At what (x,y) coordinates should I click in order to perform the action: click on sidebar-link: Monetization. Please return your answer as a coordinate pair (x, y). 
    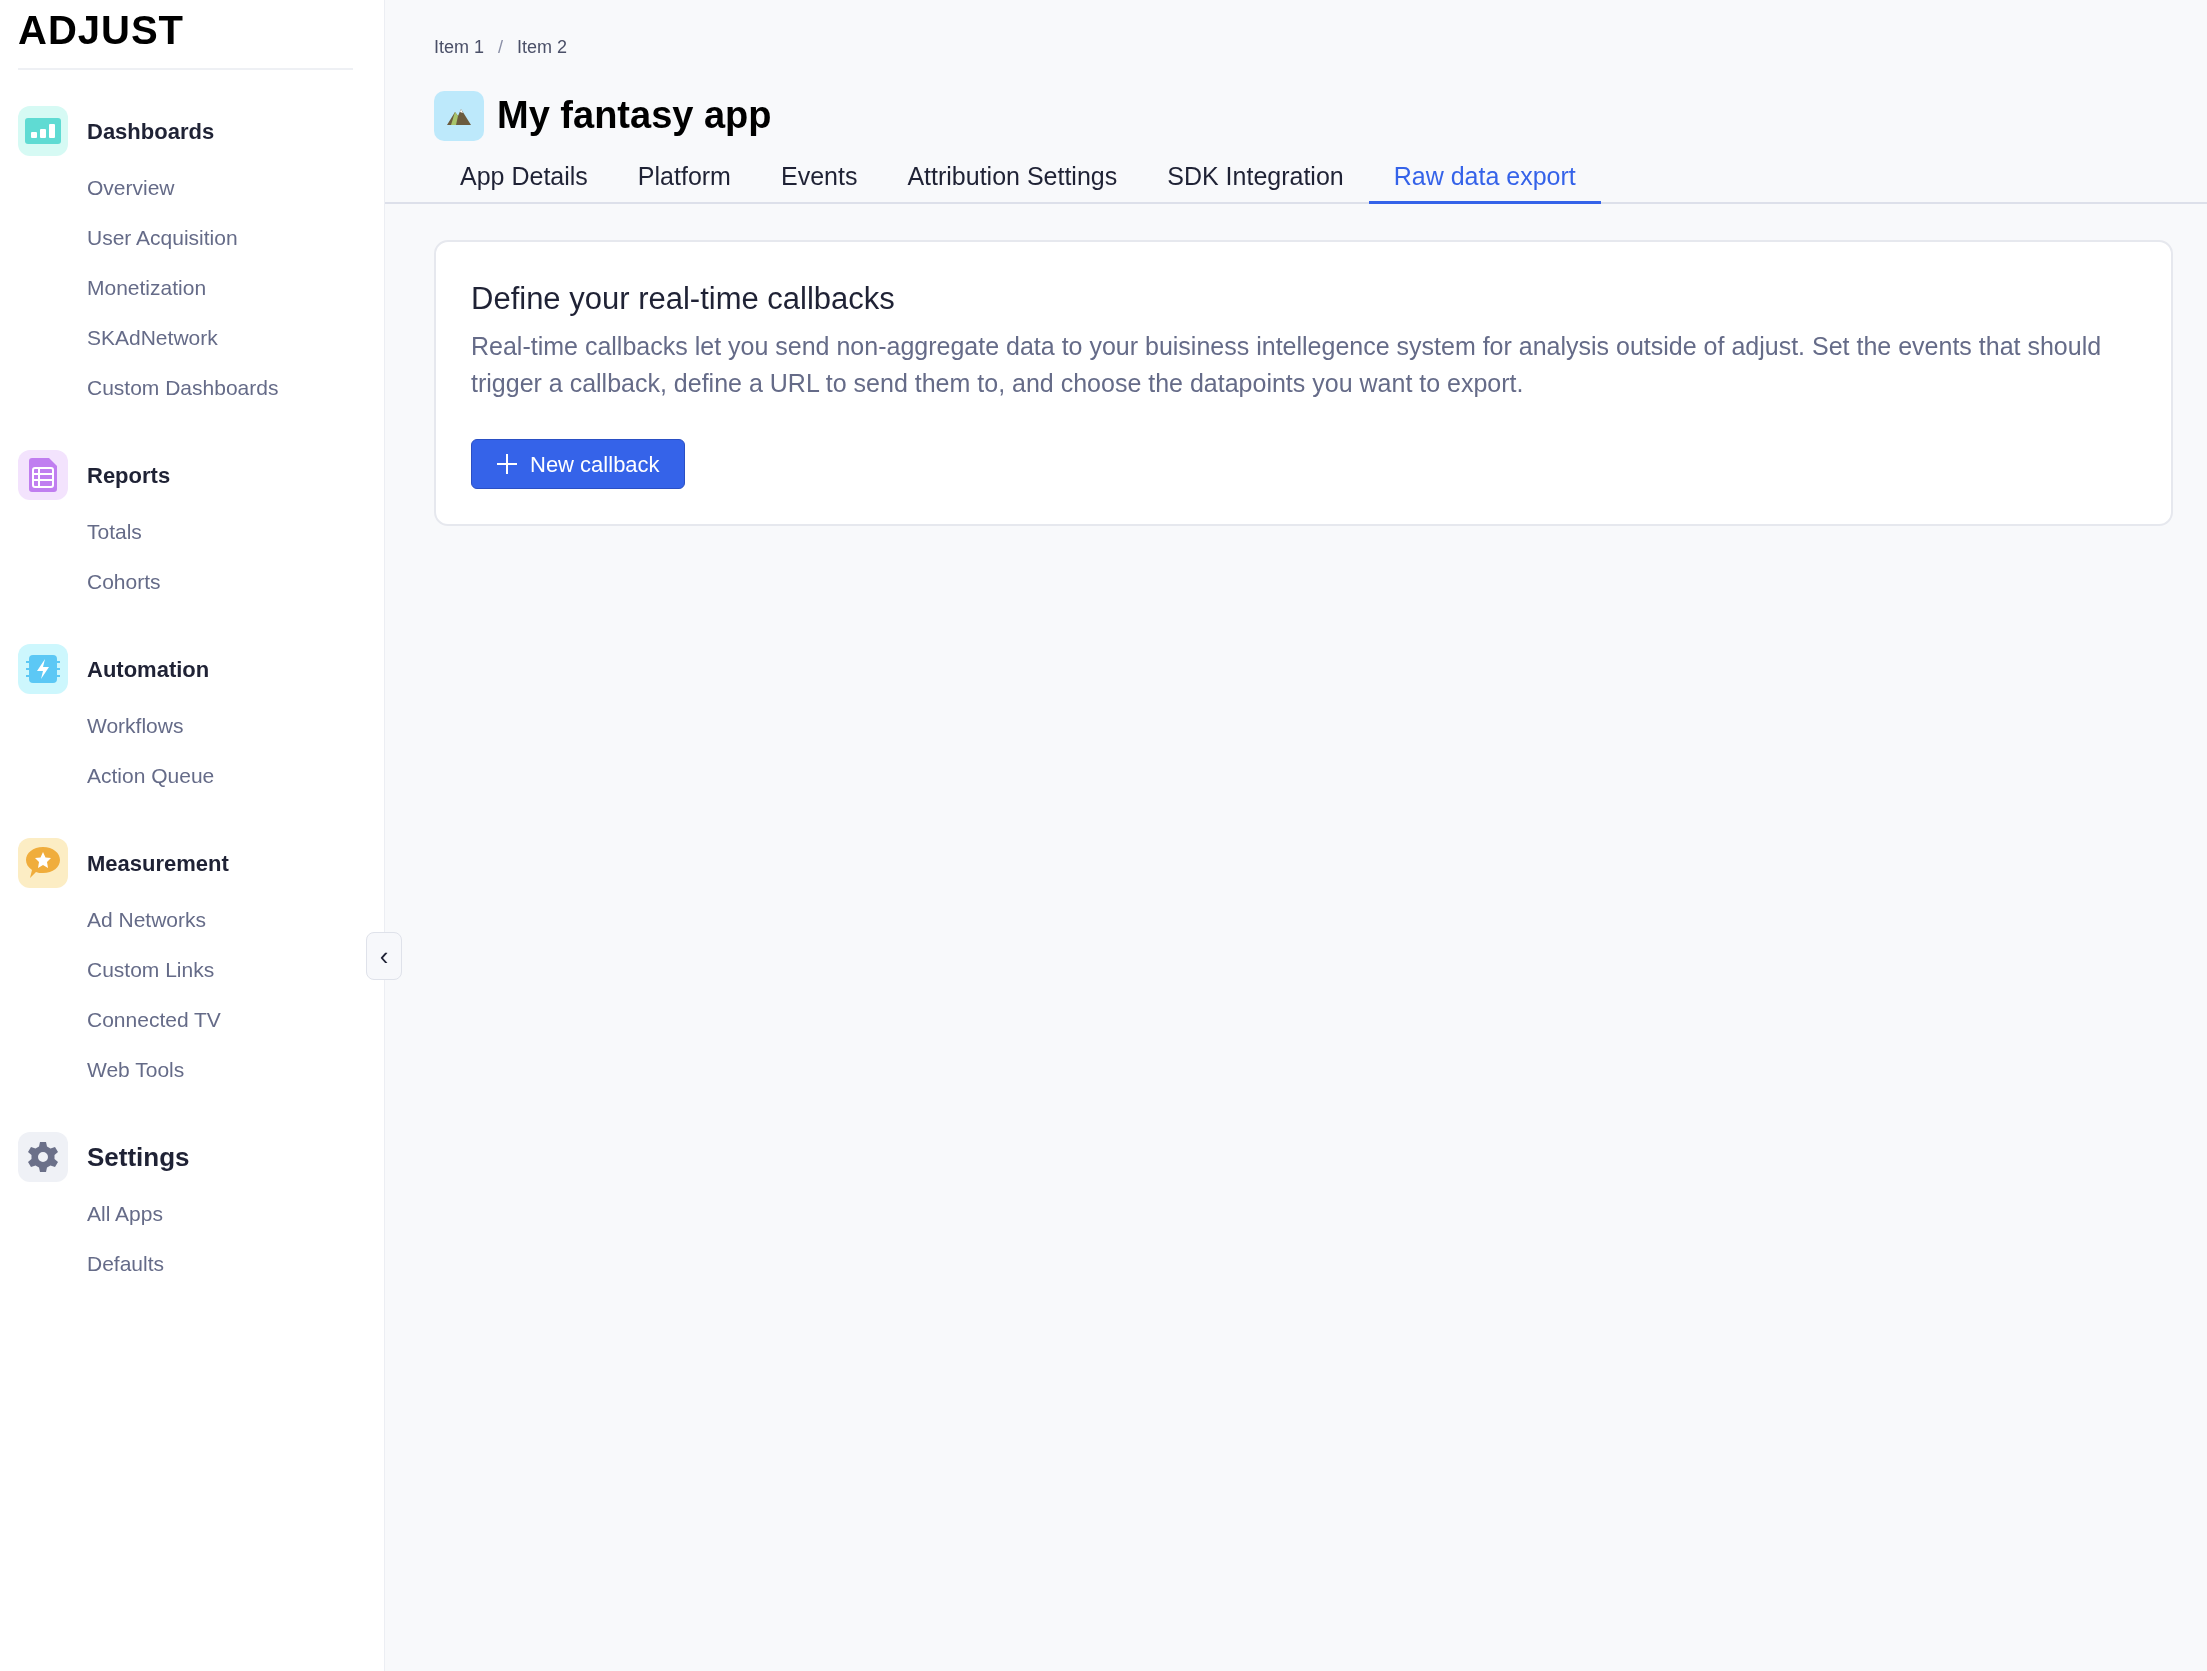
    Looking at the image, I should click on (147, 288).